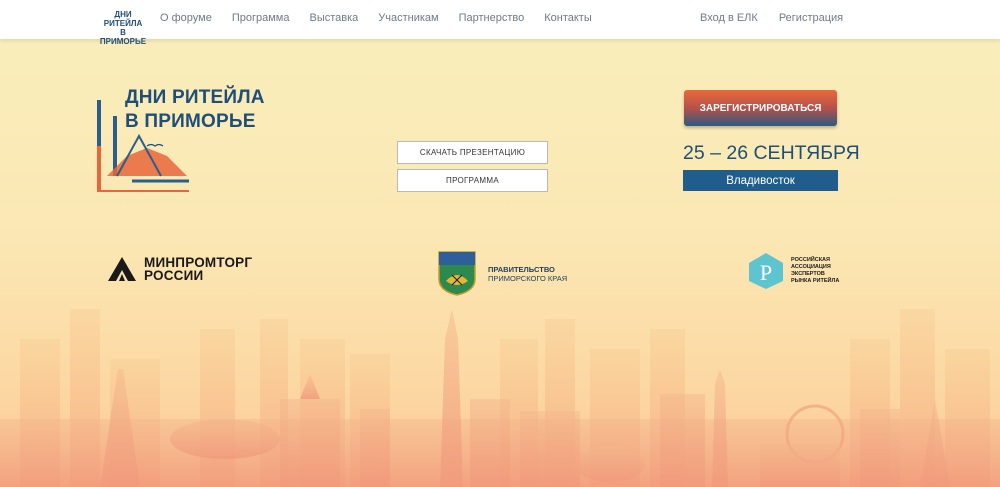 The width and height of the screenshot is (1000, 487). Describe the element at coordinates (186, 18) in the screenshot. I see `nav-link-about: О форуме` at that location.